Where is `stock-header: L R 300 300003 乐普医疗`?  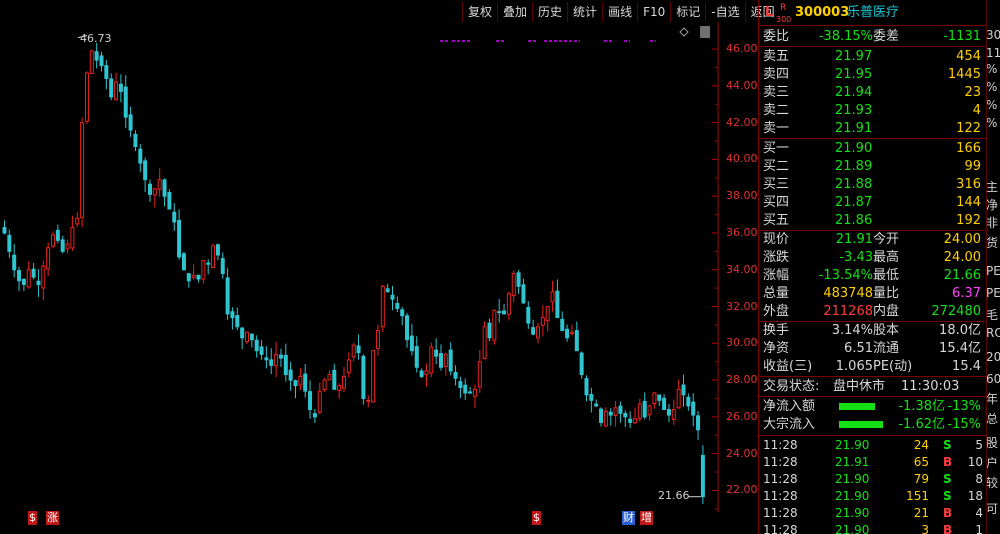
stock-header: L R 300 300003 乐普医疗 is located at coordinates (874, 13).